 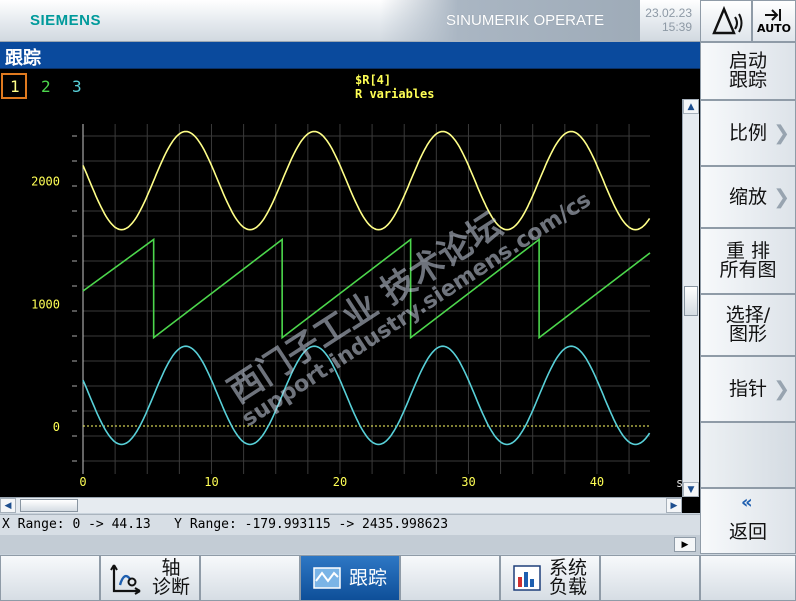 I want to click on softkey-vertical-6: 指针 ❯, so click(x=748, y=389).